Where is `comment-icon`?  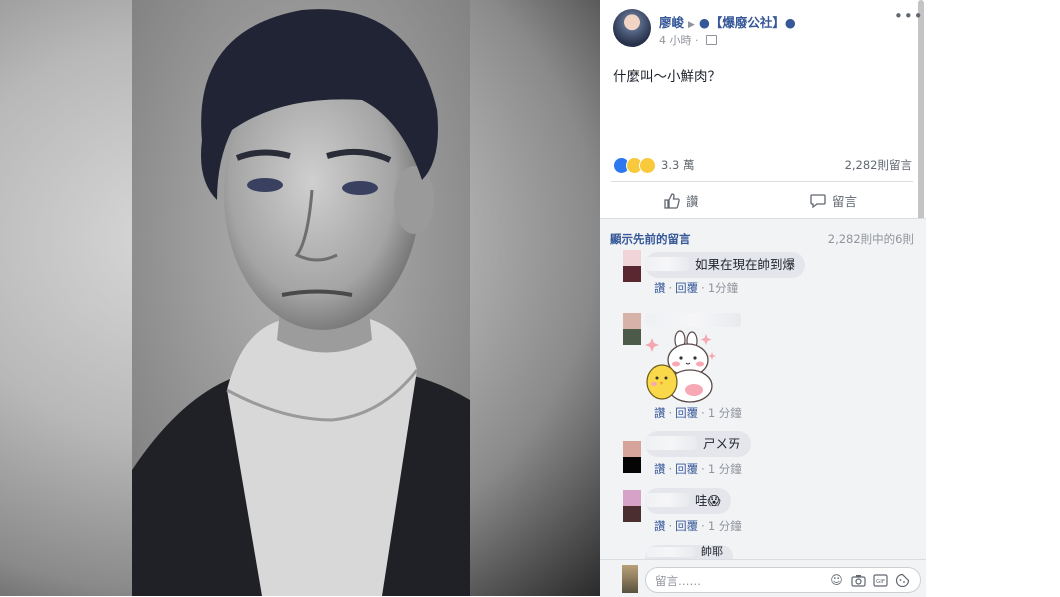 comment-icon is located at coordinates (818, 200).